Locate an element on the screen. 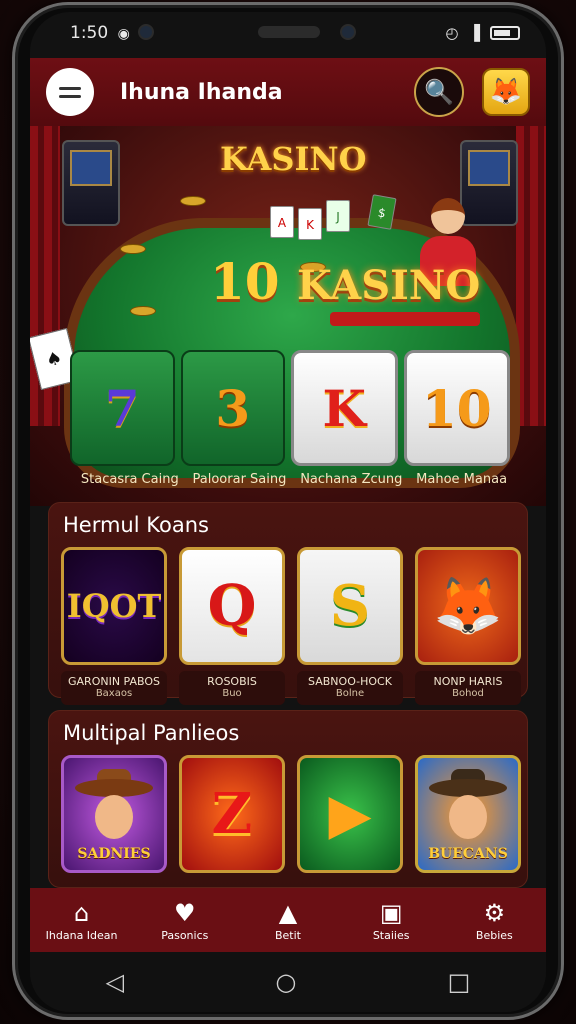 The height and width of the screenshot is (1024, 576). status-time: 1:50 ◉ is located at coordinates (100, 33).